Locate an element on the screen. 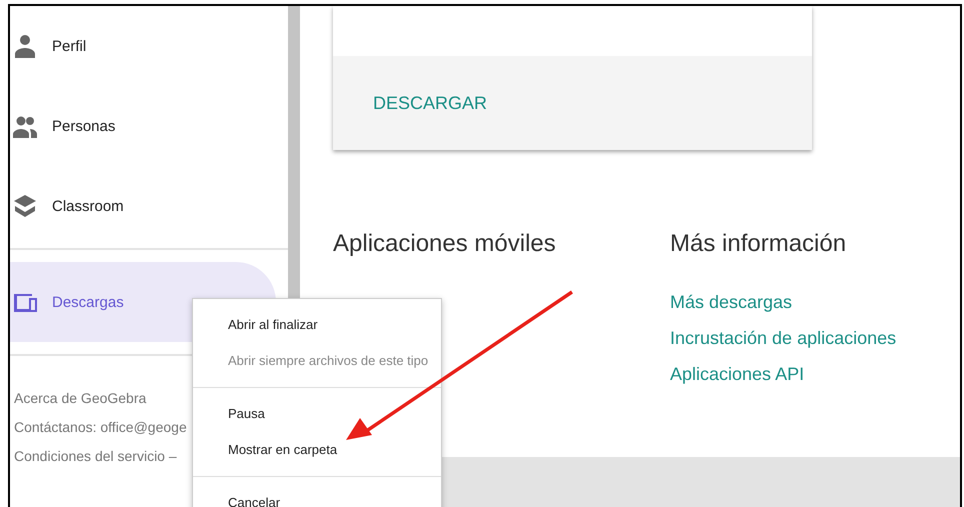 The height and width of the screenshot is (507, 964). info-link: Incrustación de aplicaciones is located at coordinates (783, 338).